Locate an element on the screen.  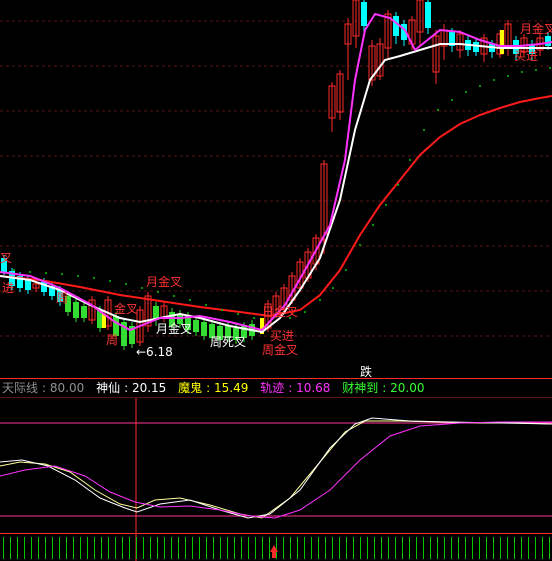
annotation-a14: 月金叉 is located at coordinates (536, 28).